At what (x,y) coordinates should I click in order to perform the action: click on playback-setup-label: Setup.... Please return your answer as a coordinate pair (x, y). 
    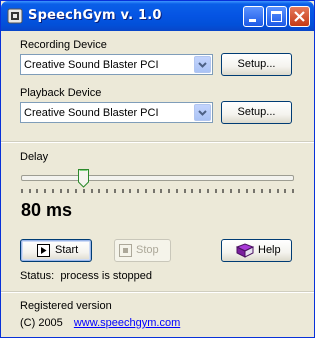
    Looking at the image, I should click on (256, 112).